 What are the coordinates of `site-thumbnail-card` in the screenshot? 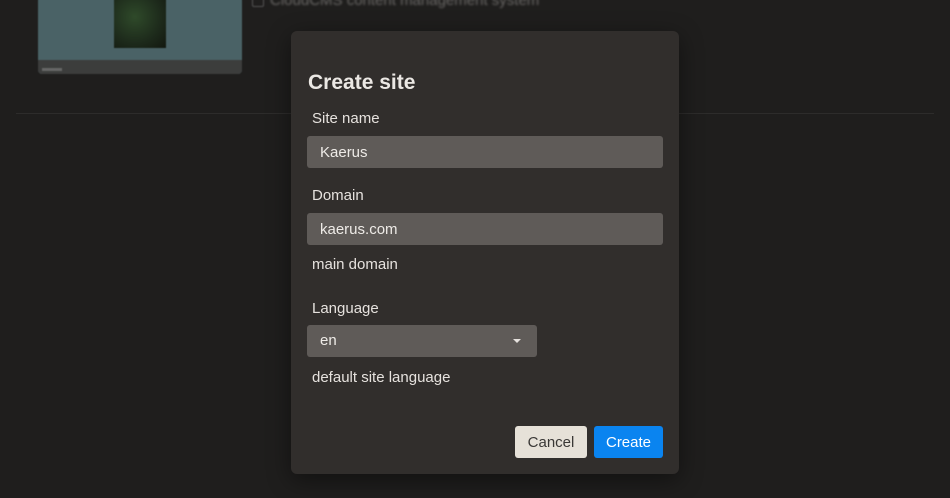 It's located at (140, 37).